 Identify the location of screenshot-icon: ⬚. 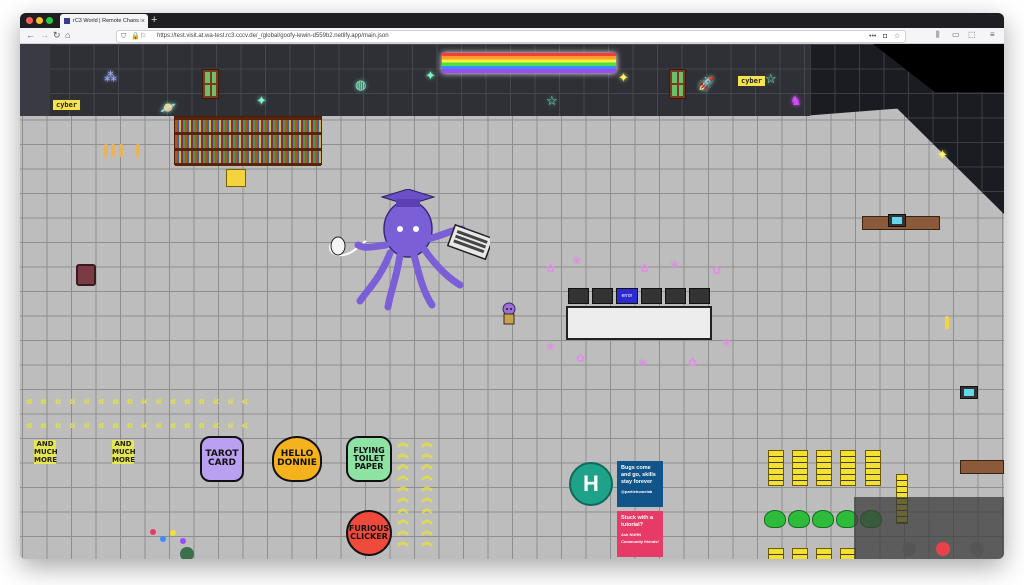
(972, 35).